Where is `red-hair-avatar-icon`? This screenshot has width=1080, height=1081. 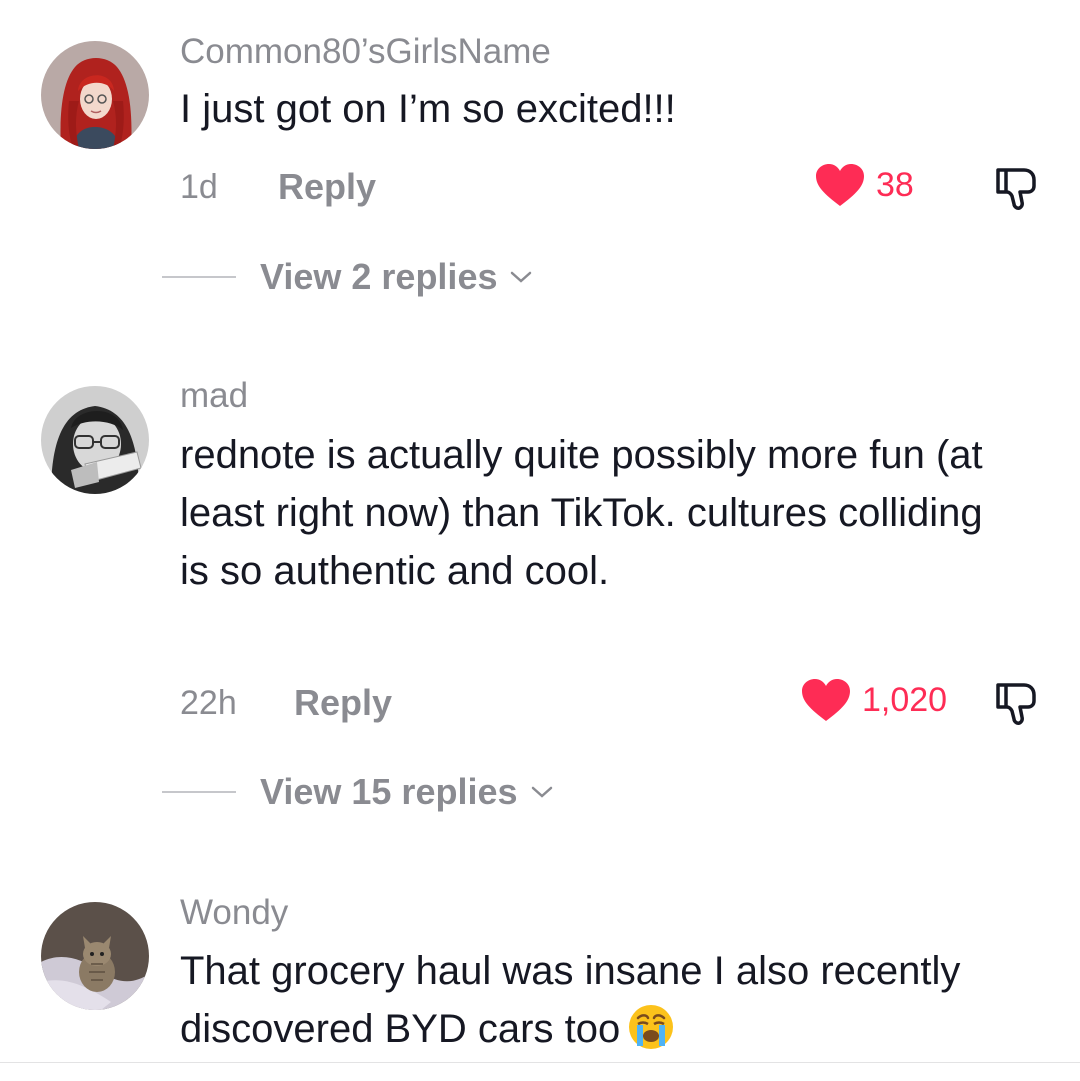 red-hair-avatar-icon is located at coordinates (95, 95).